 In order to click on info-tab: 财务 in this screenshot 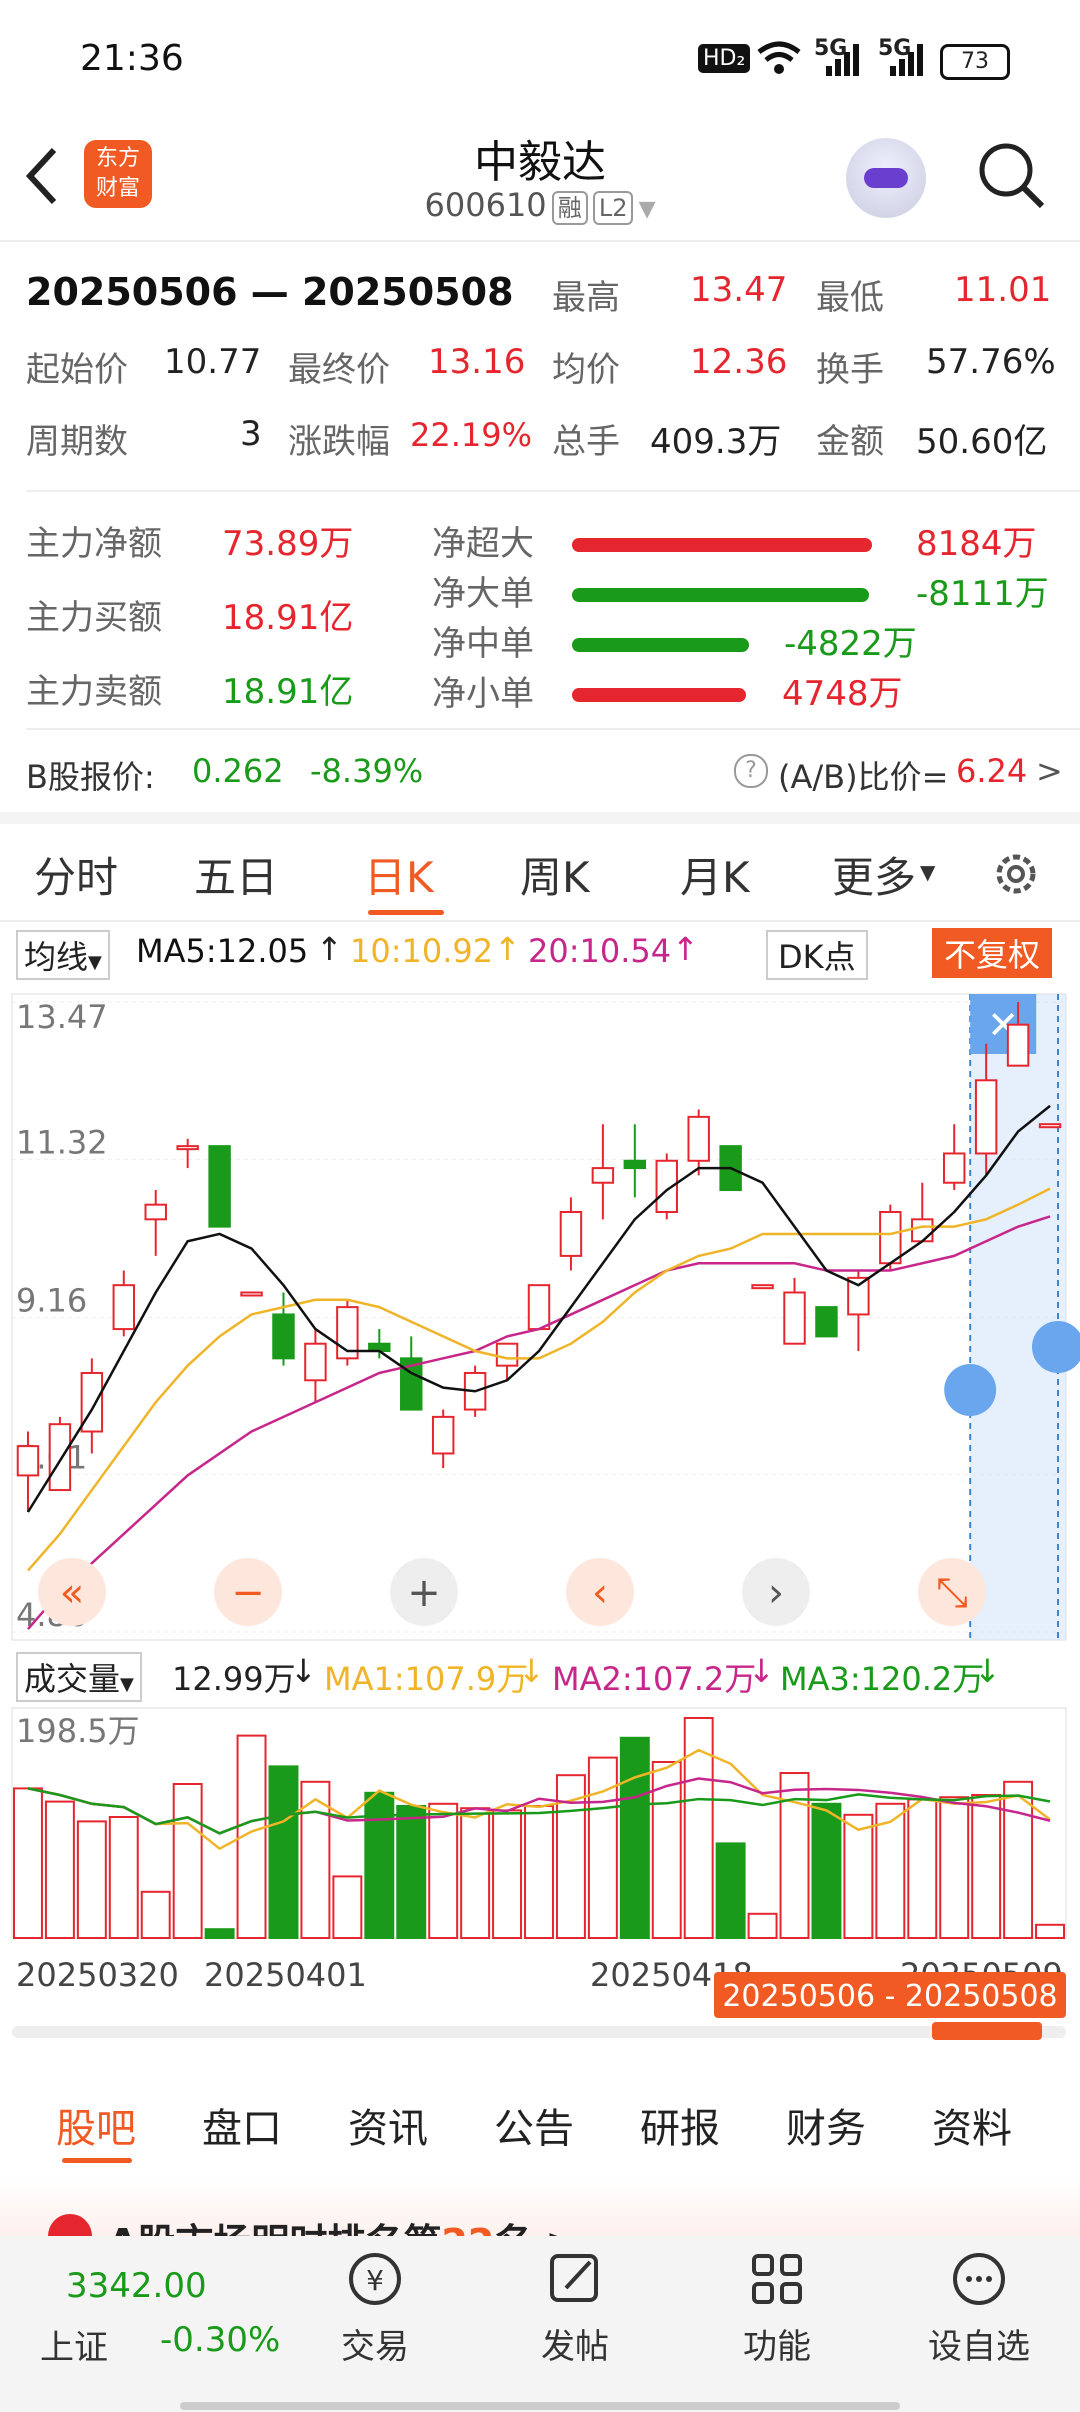, I will do `click(826, 2125)`.